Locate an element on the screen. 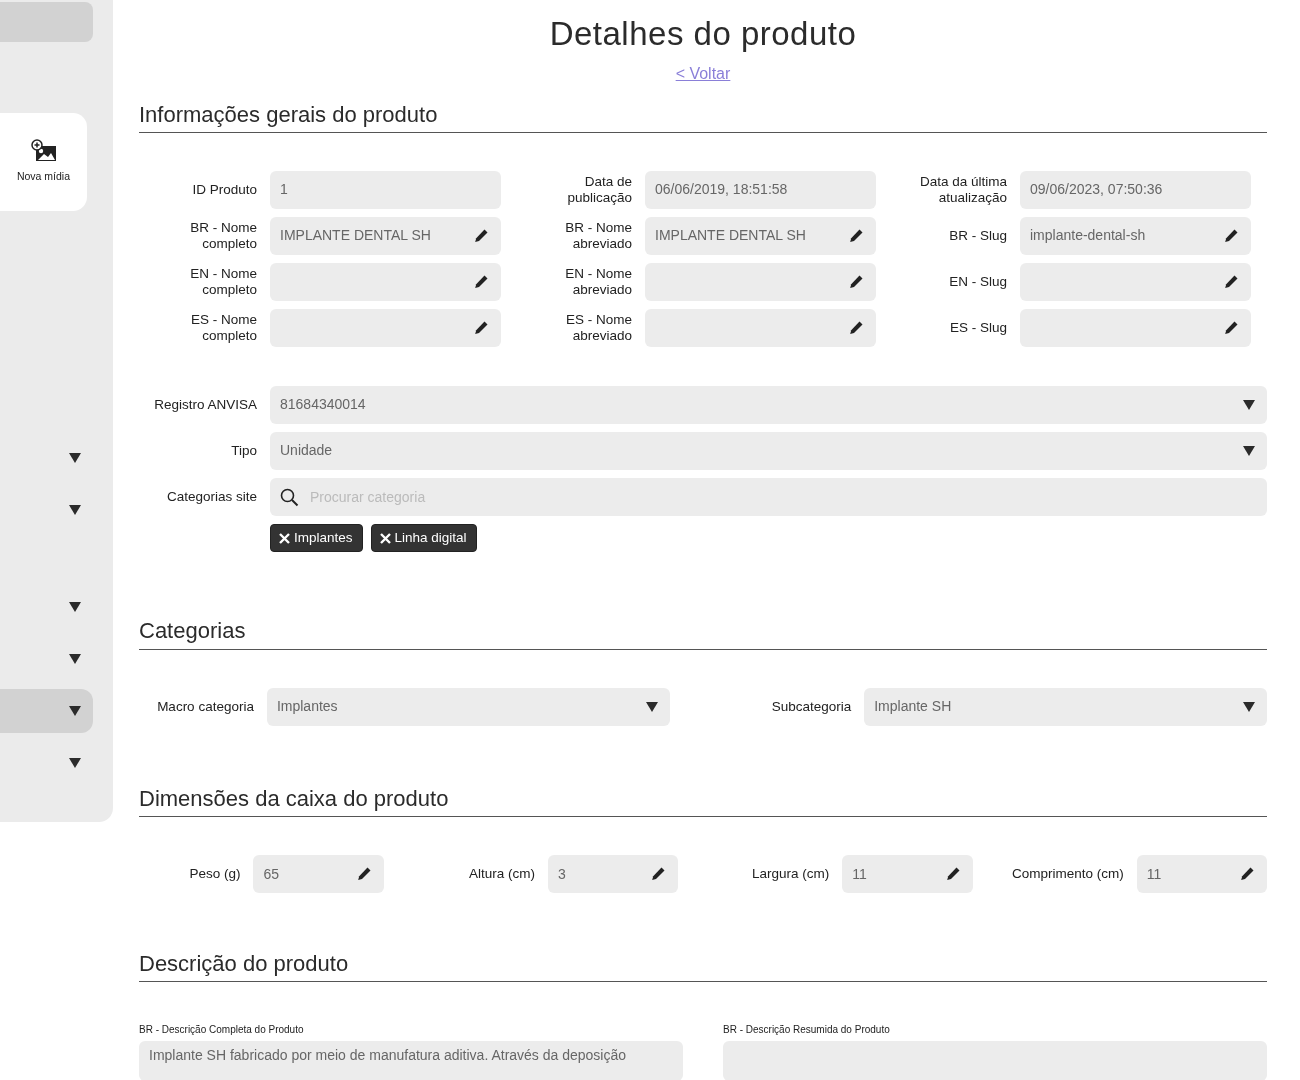  section-title: Dimensões da caixa do produto is located at coordinates (703, 801).